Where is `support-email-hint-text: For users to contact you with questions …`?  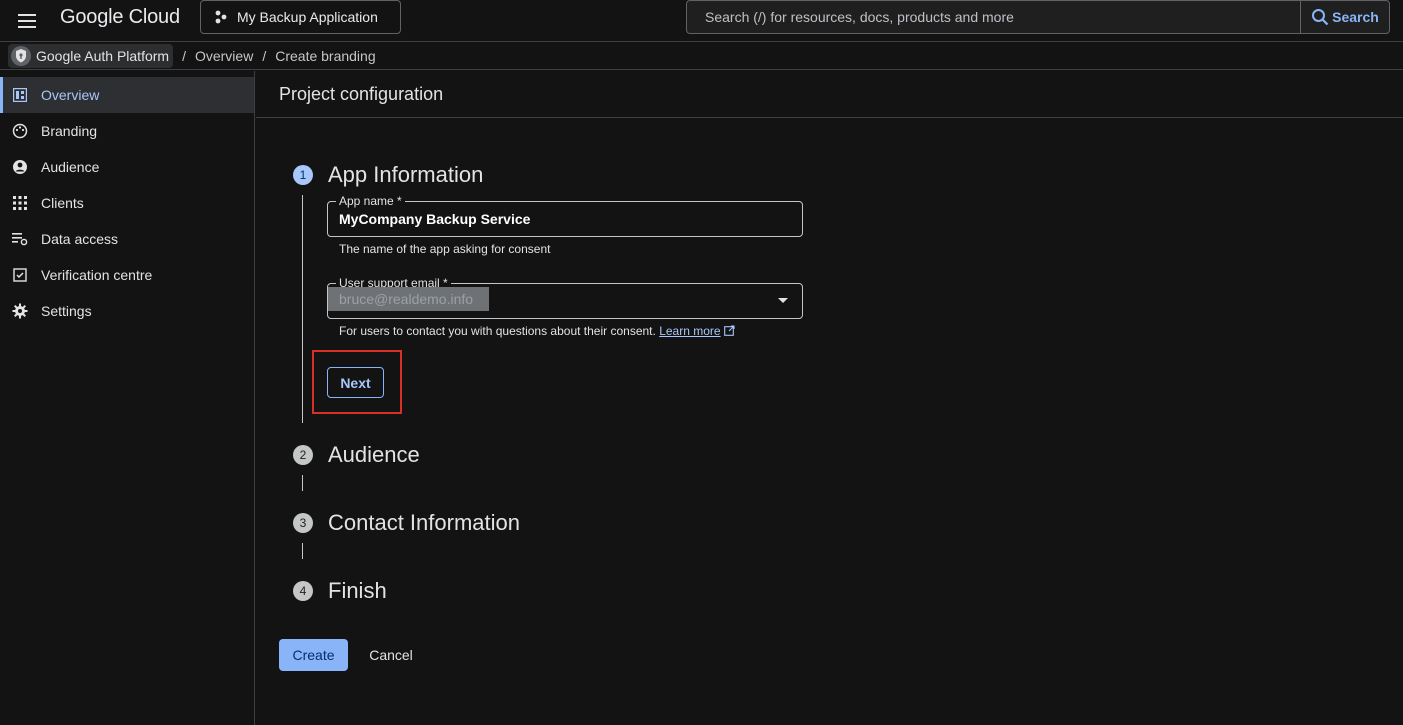
support-email-hint-text: For users to contact you with questions … is located at coordinates (497, 331).